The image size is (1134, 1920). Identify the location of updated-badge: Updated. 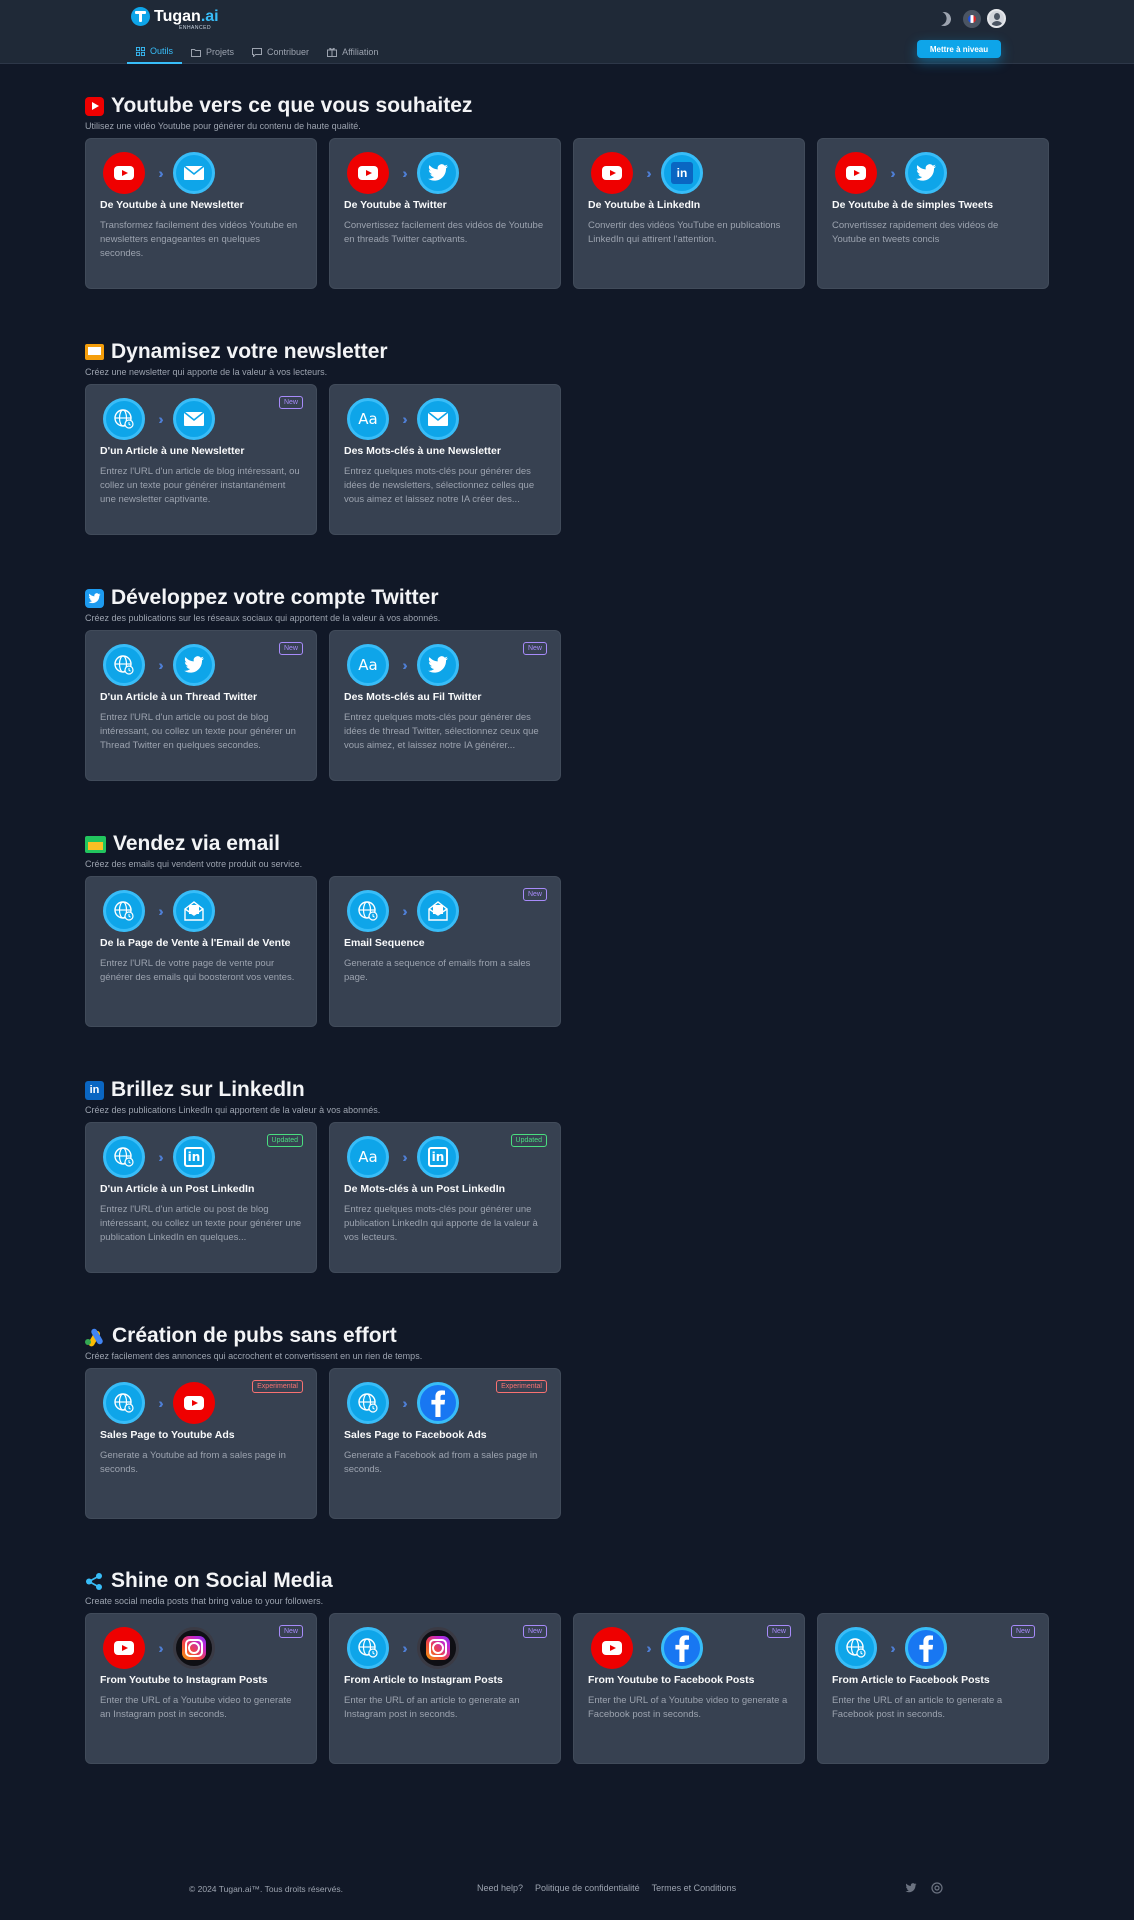
(284, 1140).